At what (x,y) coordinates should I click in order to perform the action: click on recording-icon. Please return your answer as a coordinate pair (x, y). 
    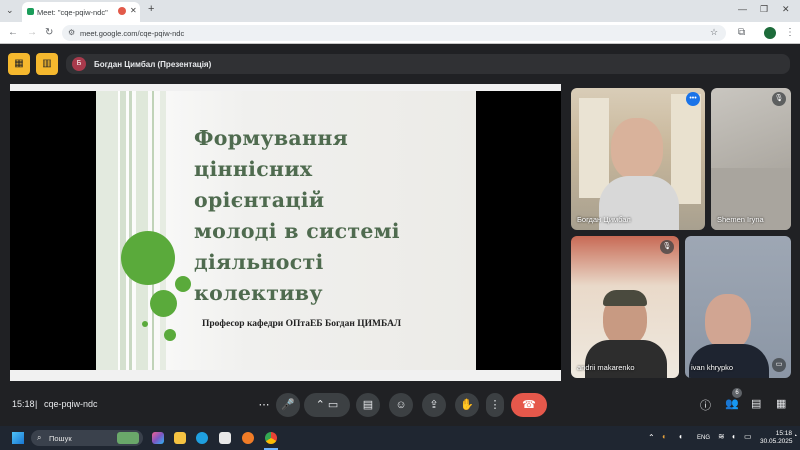
    Looking at the image, I should click on (122, 11).